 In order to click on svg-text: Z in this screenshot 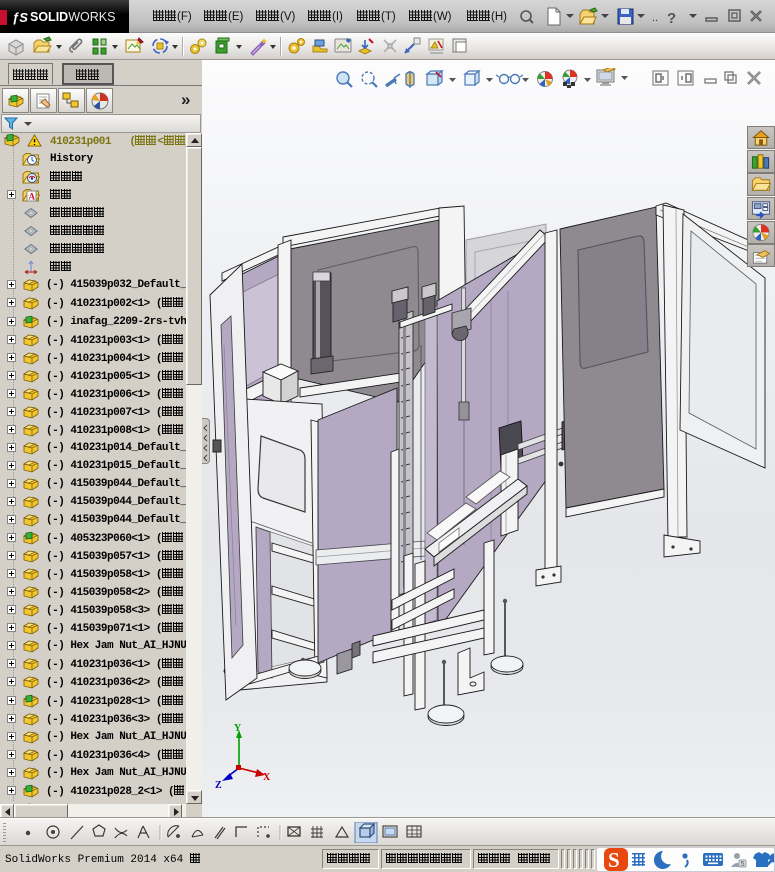, I will do `click(218, 785)`.